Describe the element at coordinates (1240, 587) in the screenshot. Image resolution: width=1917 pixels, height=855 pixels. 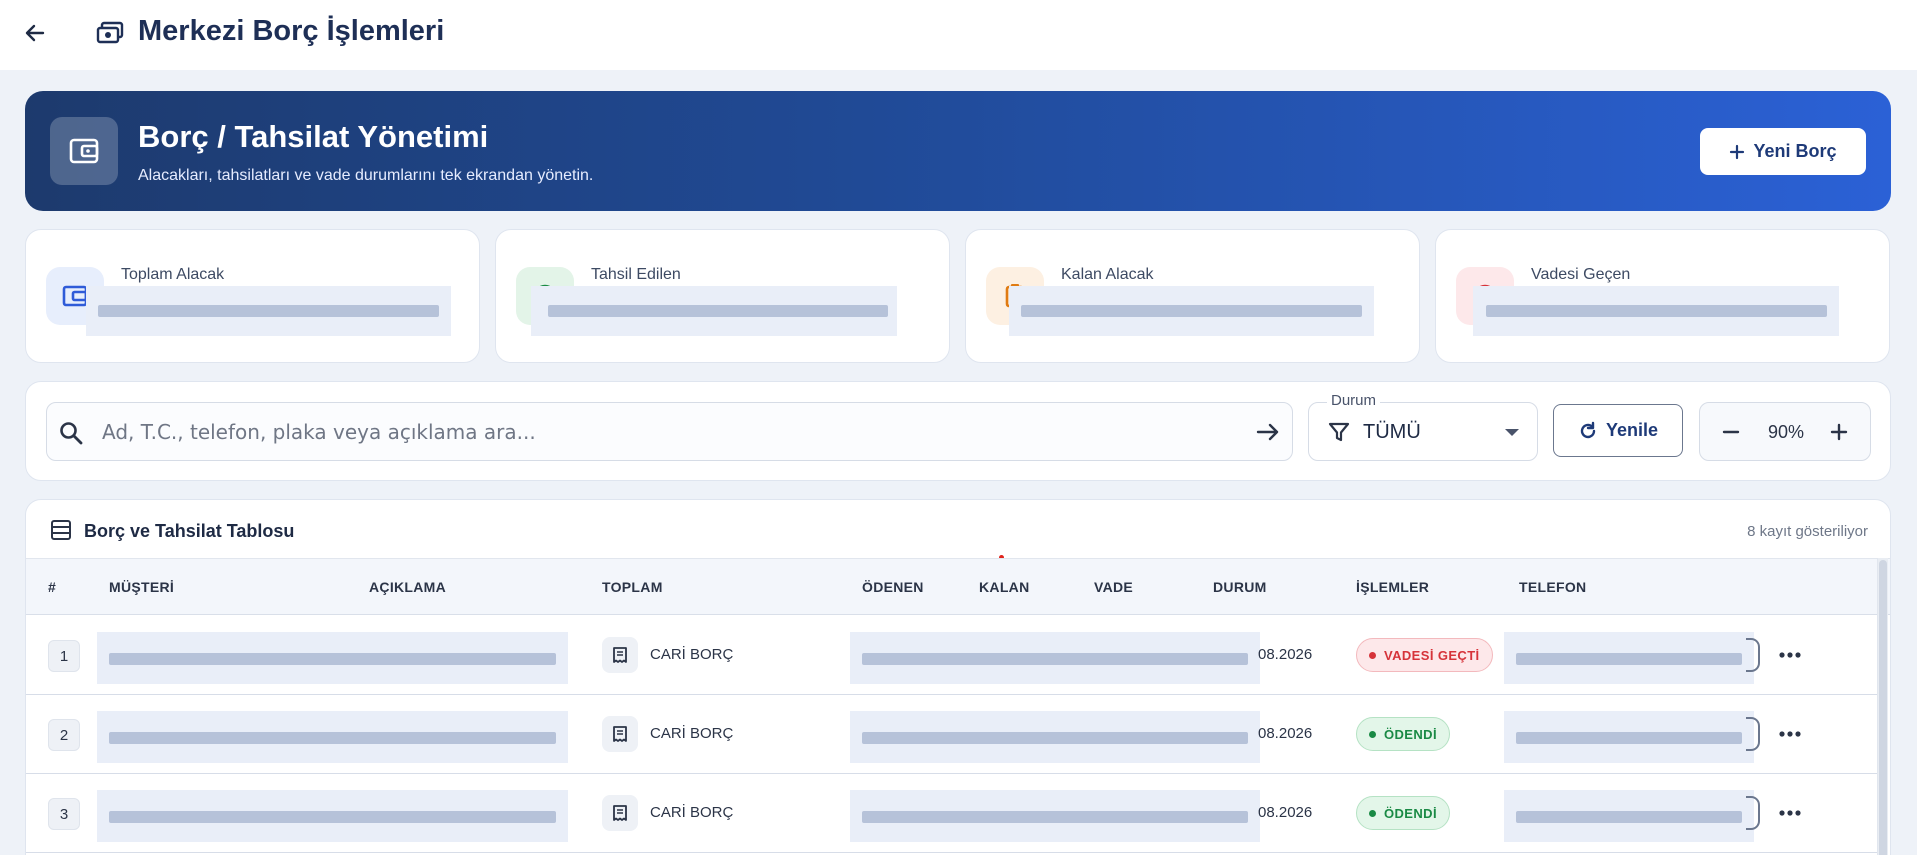
I see `column-header: DURUM` at that location.